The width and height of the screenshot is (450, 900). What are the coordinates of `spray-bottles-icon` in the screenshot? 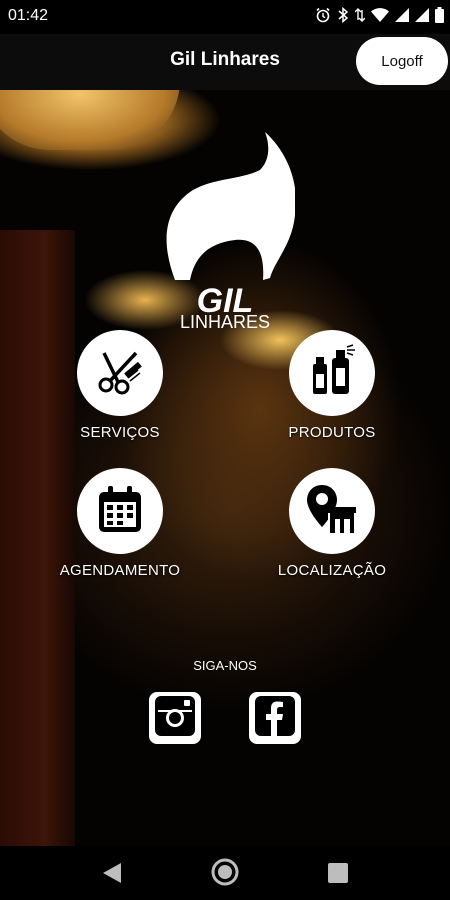 It's located at (332, 373).